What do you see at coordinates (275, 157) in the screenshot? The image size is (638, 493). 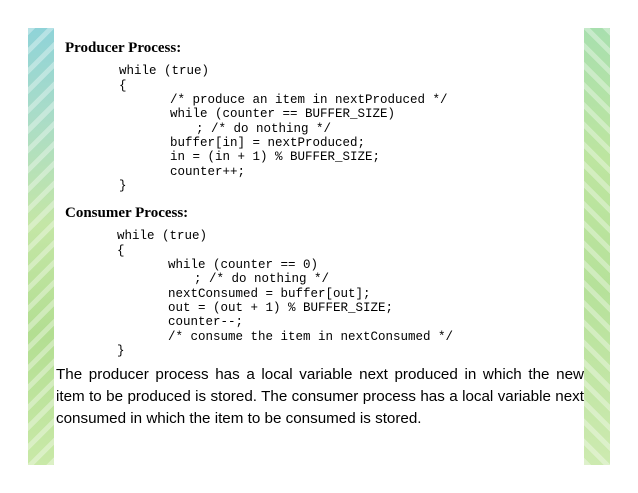 I see `code-line: in = (in + 1) % BUFFER_SIZE;` at bounding box center [275, 157].